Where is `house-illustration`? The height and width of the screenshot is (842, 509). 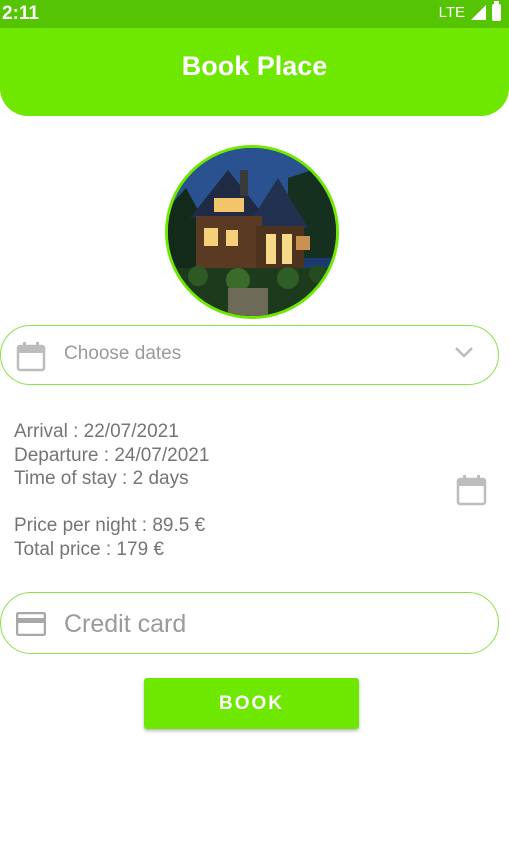
house-illustration is located at coordinates (252, 232).